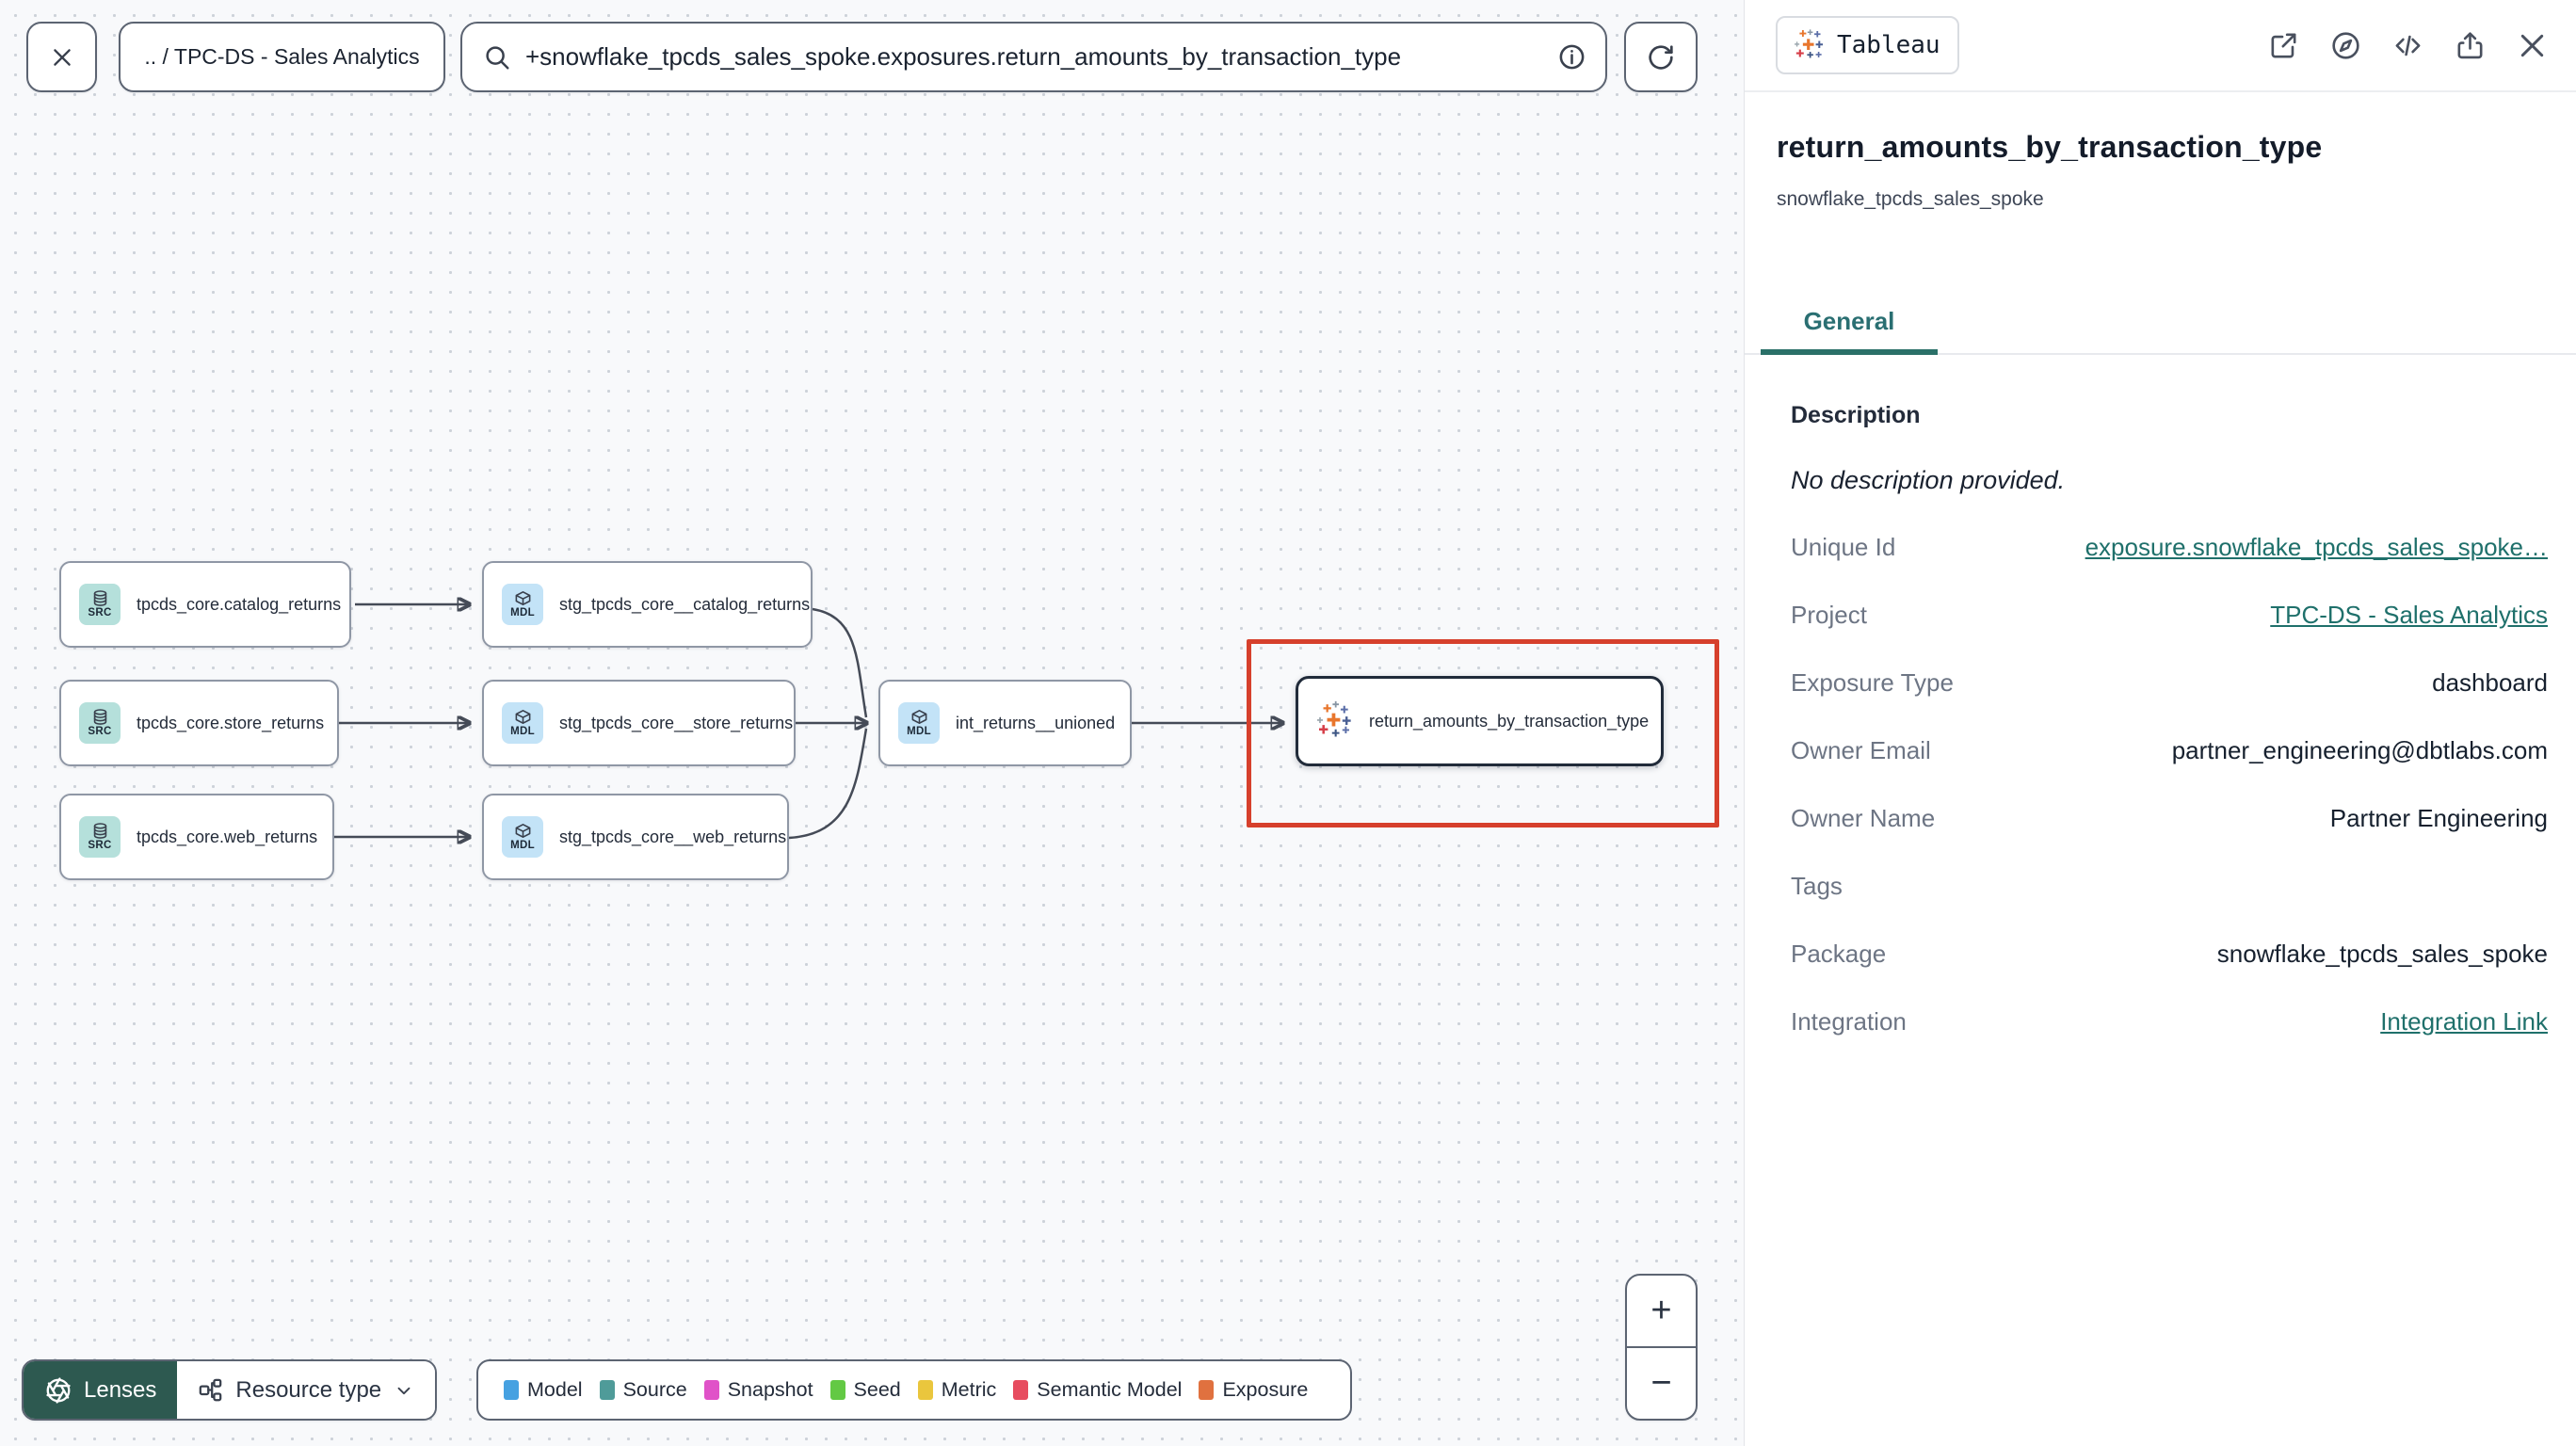 This screenshot has height=1446, width=2576. I want to click on node-source-tpcds_core-web_returns: SRC tpcds_core.web_returns, so click(196, 837).